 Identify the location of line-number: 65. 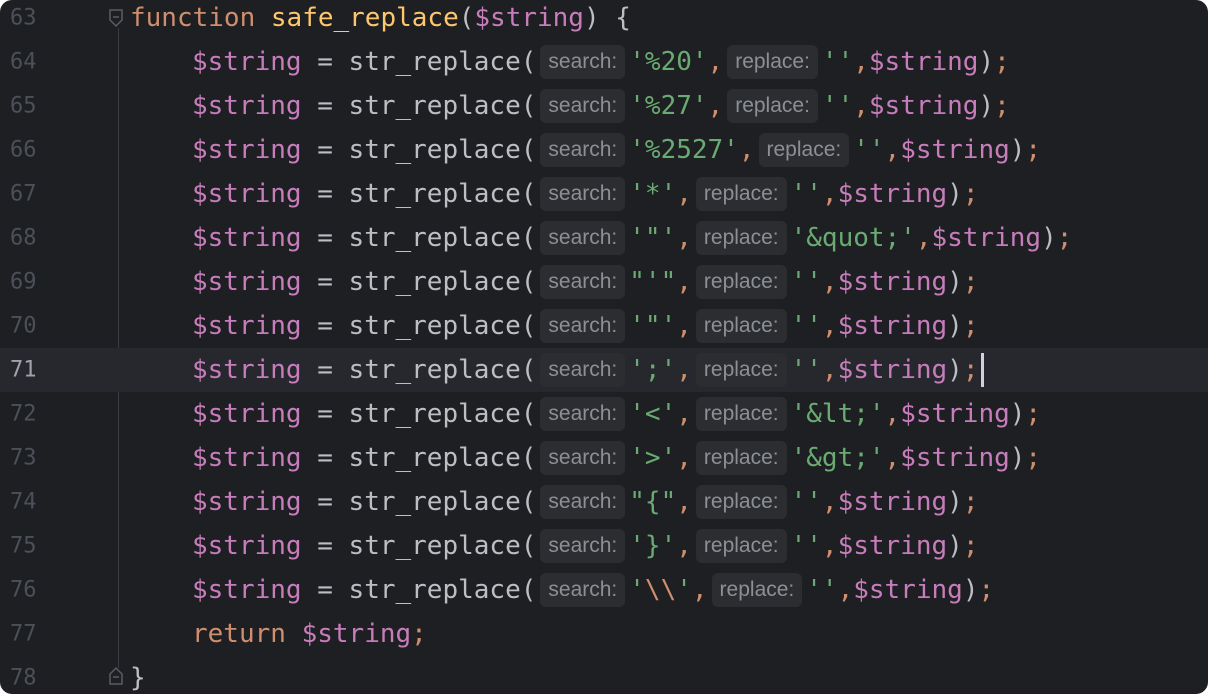
(23, 106).